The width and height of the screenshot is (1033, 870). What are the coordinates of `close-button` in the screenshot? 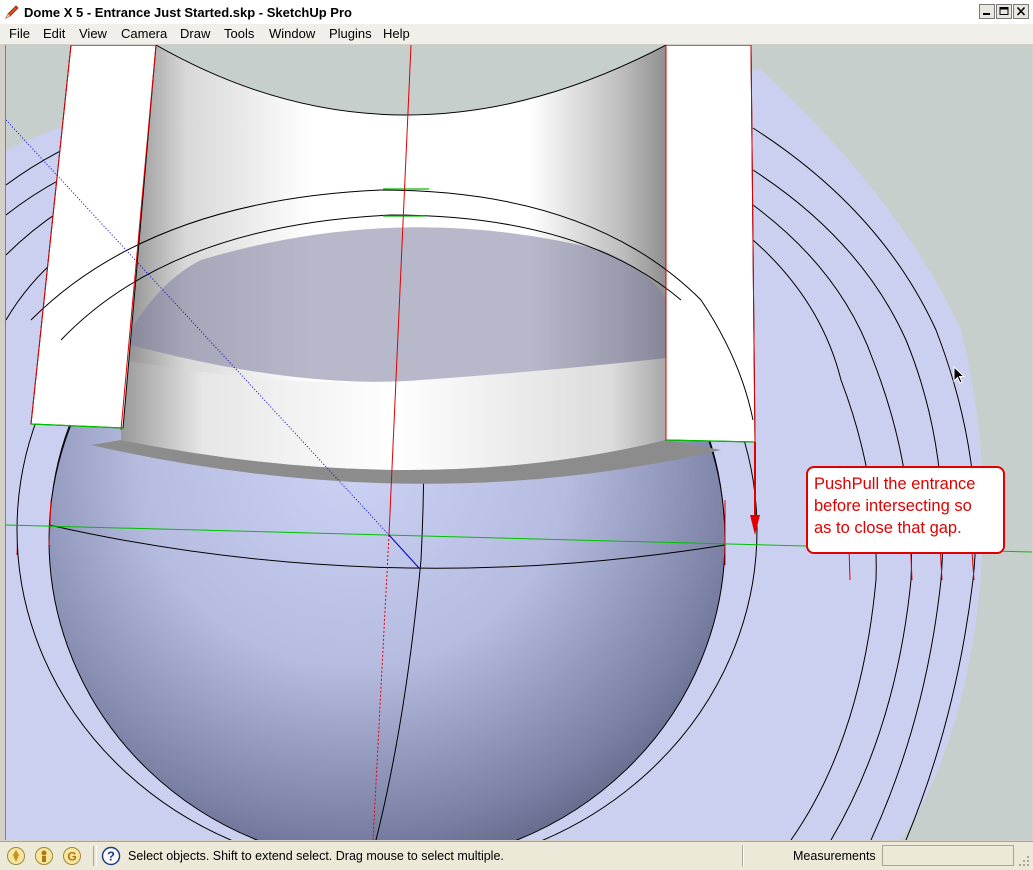 It's located at (1021, 11).